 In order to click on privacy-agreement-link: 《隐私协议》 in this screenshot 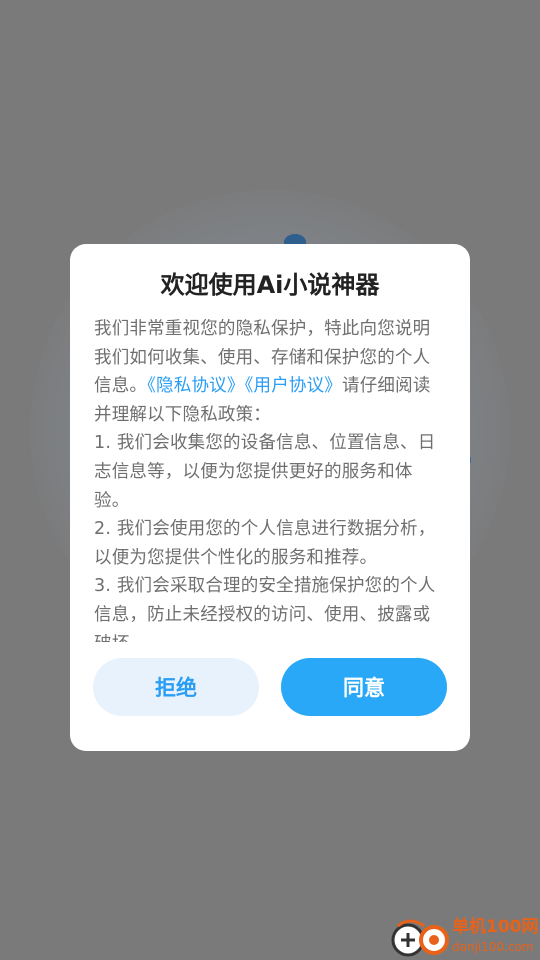, I will do `click(195, 386)`.